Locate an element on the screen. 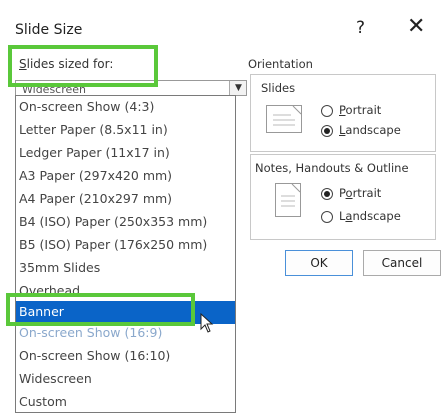 The height and width of the screenshot is (413, 446). highlight-box-banner is located at coordinates (100, 309).